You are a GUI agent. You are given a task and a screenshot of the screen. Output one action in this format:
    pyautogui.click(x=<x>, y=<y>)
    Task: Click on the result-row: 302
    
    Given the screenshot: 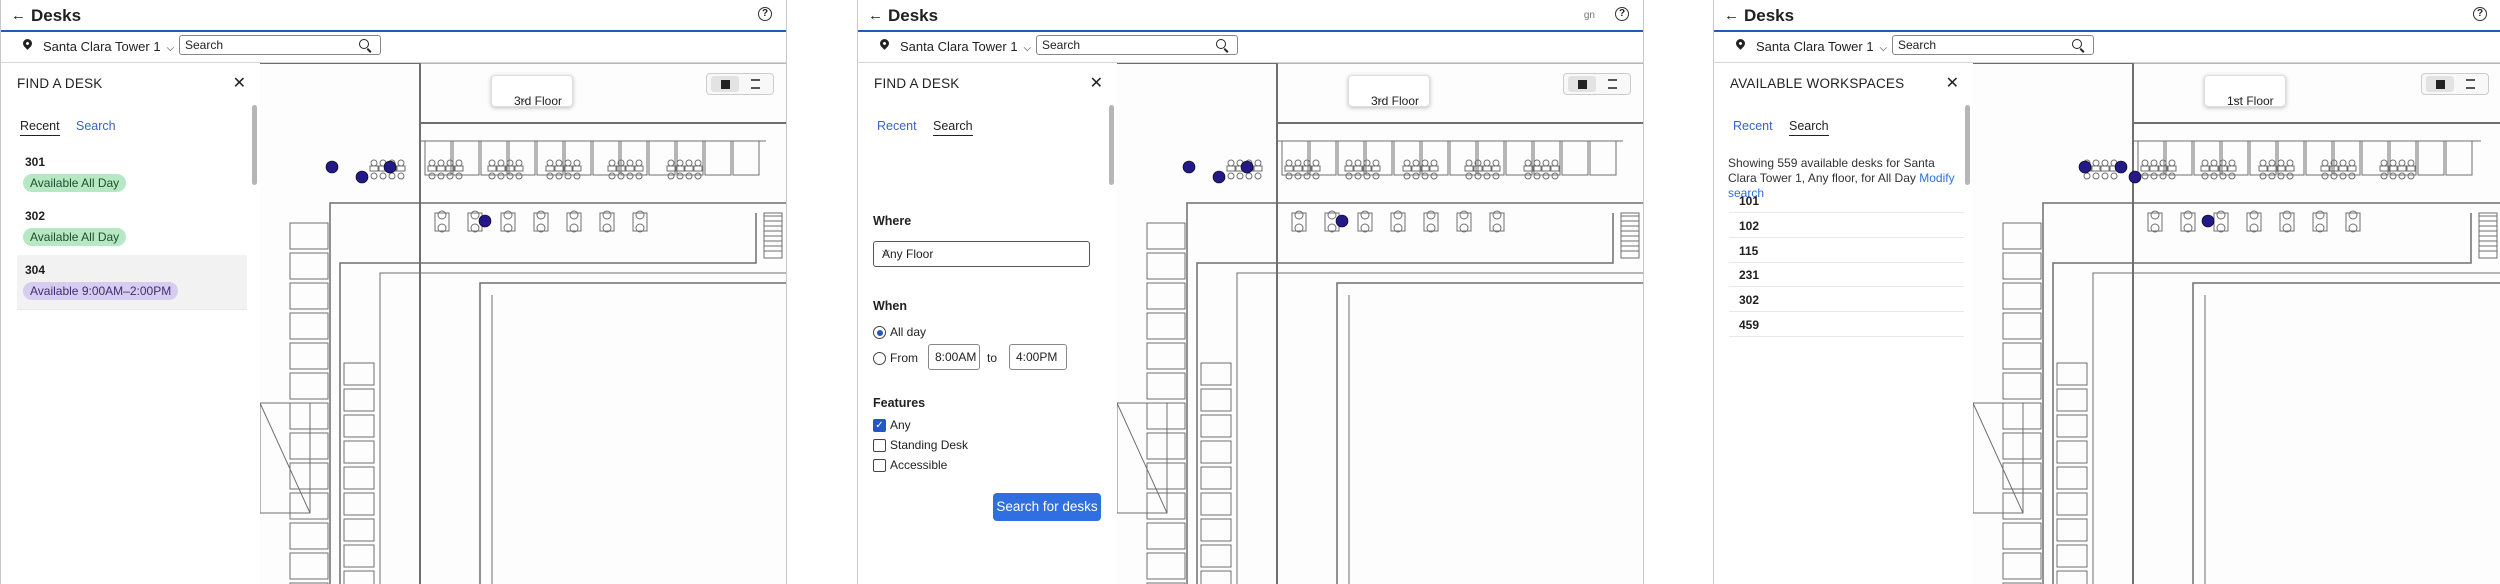 What is the action you would take?
    pyautogui.click(x=1846, y=300)
    